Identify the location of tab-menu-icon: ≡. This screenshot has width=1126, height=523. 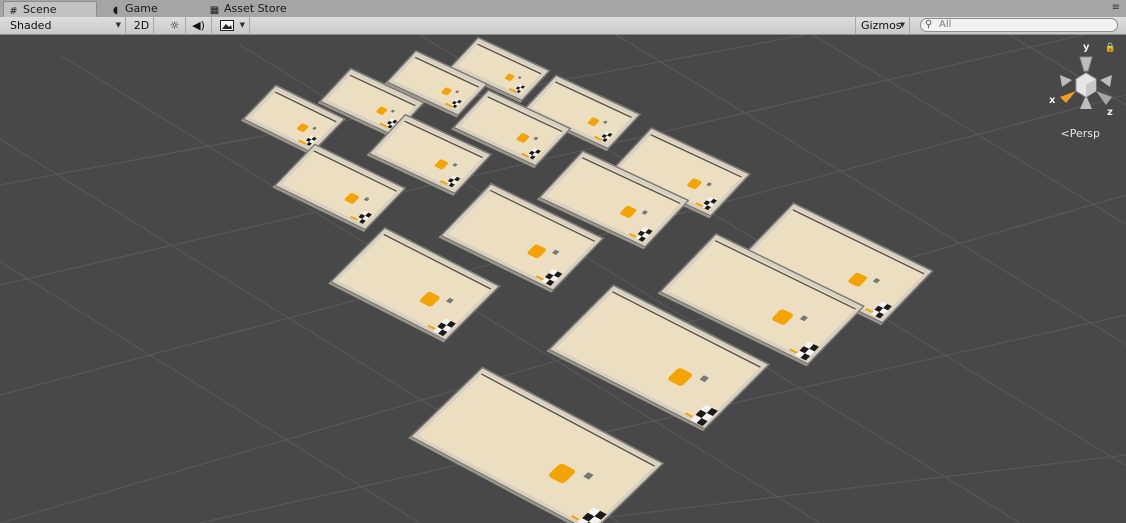
(1116, 8).